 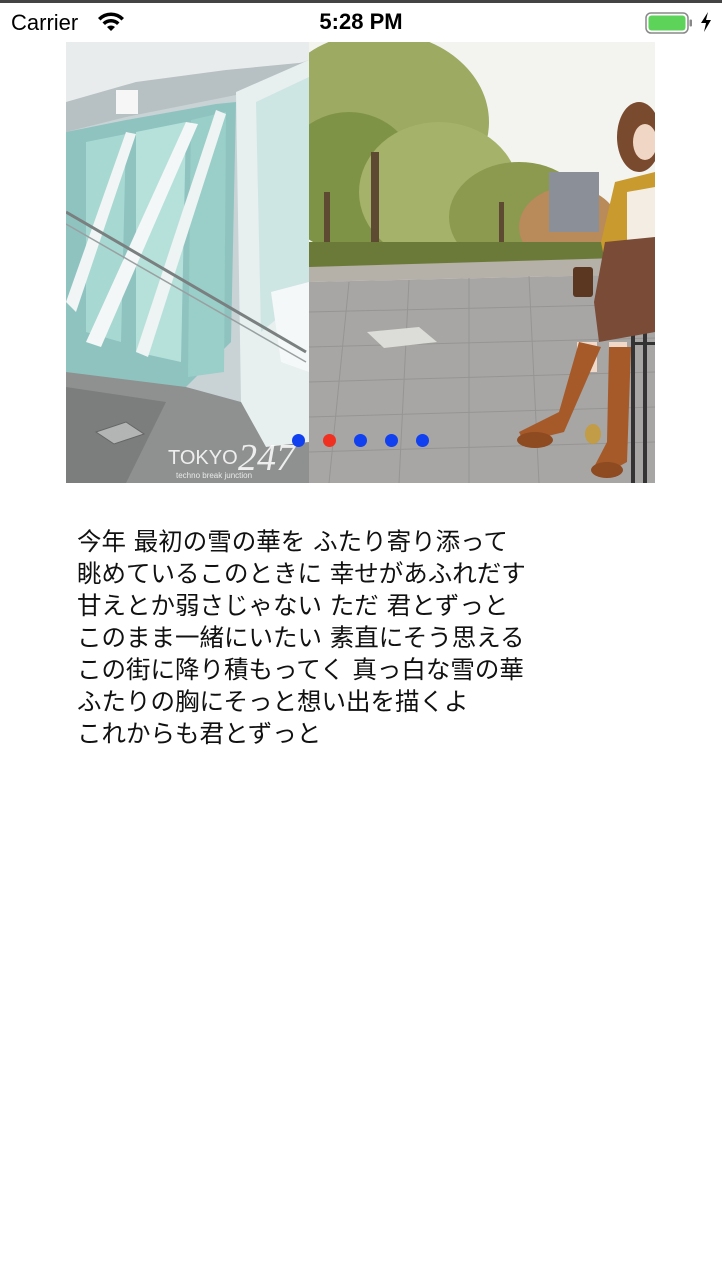 What do you see at coordinates (668, 23) in the screenshot?
I see `battery-icon` at bounding box center [668, 23].